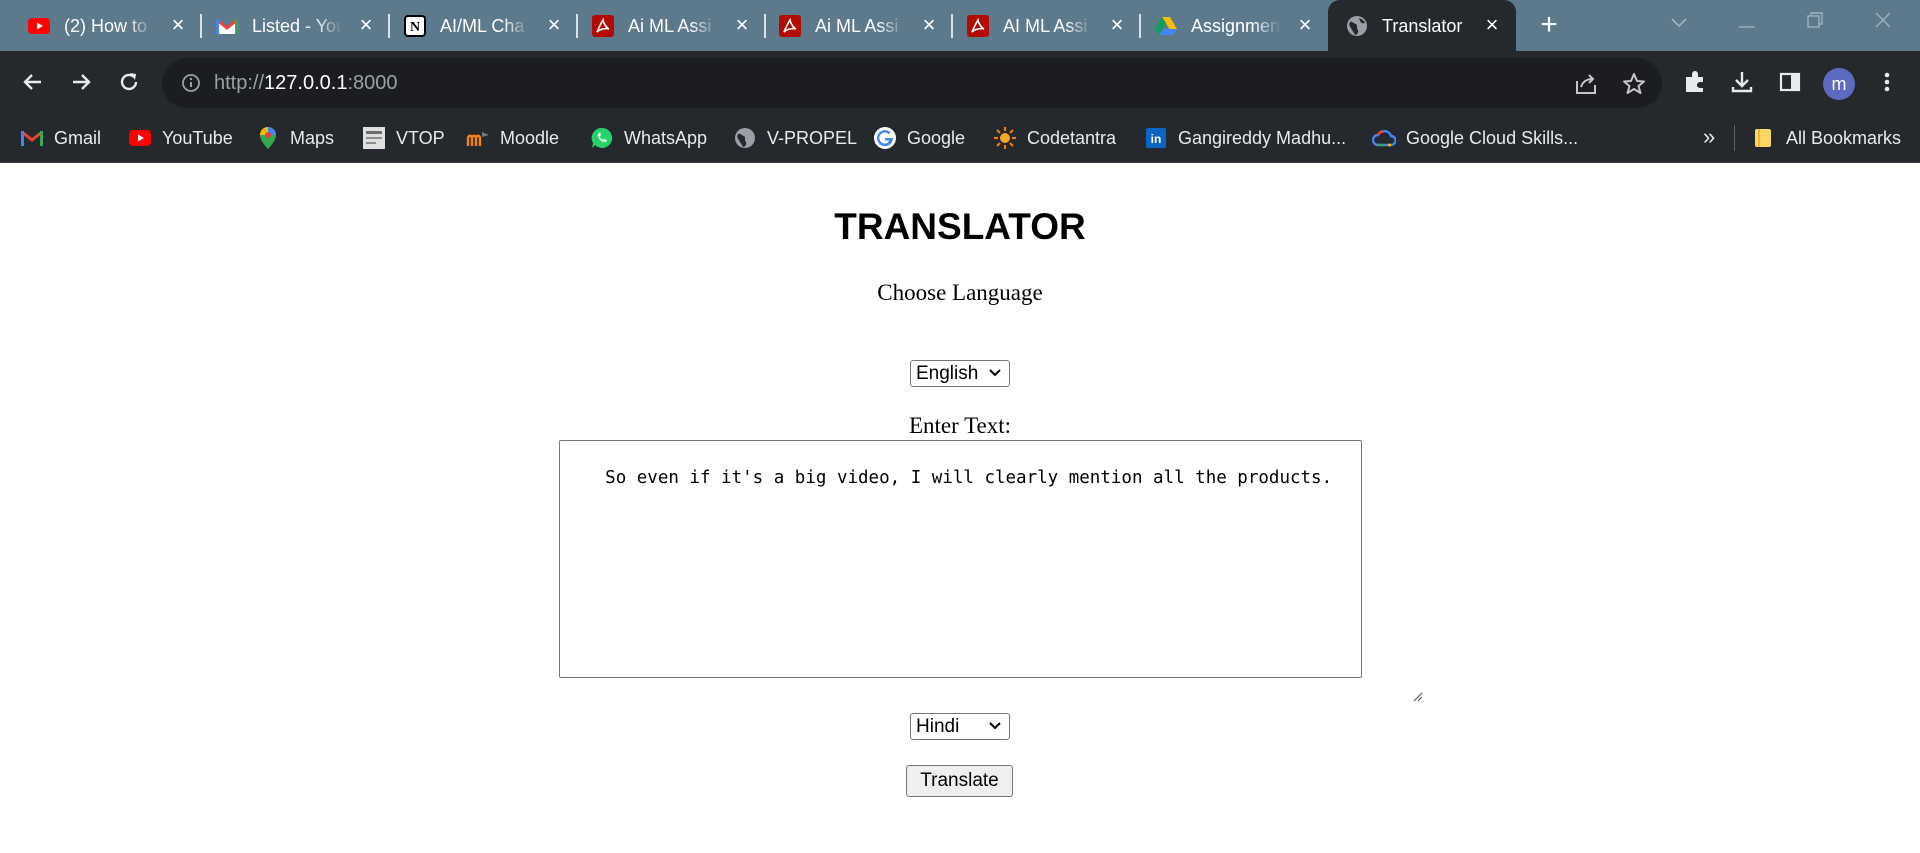 The height and width of the screenshot is (853, 1920). I want to click on tab-pdf-3: AI ML Assi ×, so click(1040, 25).